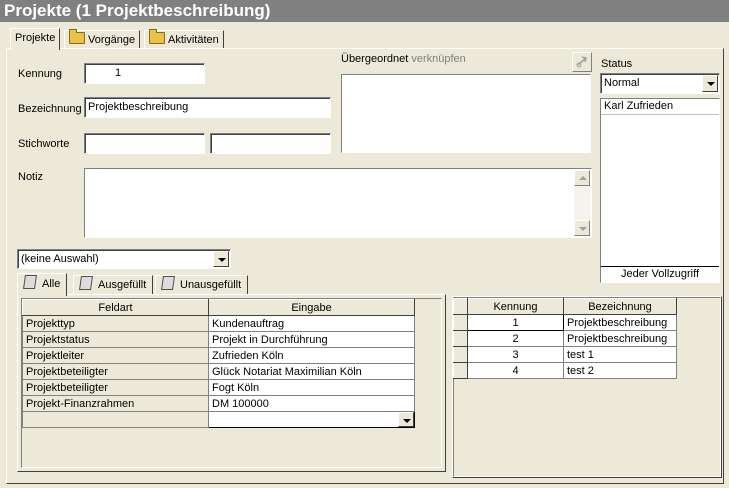 Image resolution: width=729 pixels, height=488 pixels. Describe the element at coordinates (112, 40) in the screenshot. I see `tab-vorgaenge-label: Vorgänge` at that location.